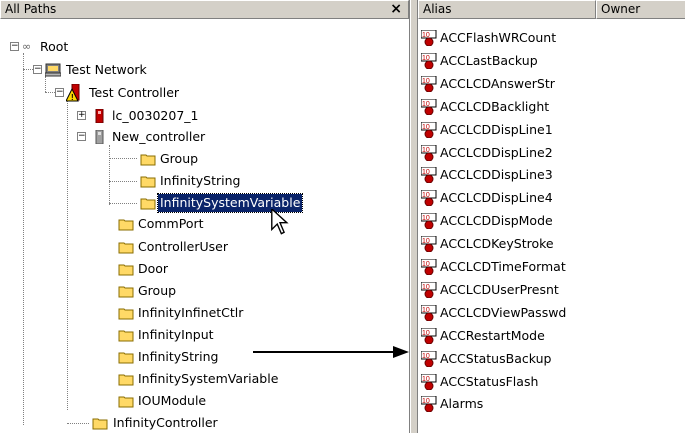 This screenshot has height=433, width=685. Describe the element at coordinates (496, 358) in the screenshot. I see `alias-label: ACCStatusBackup` at that location.